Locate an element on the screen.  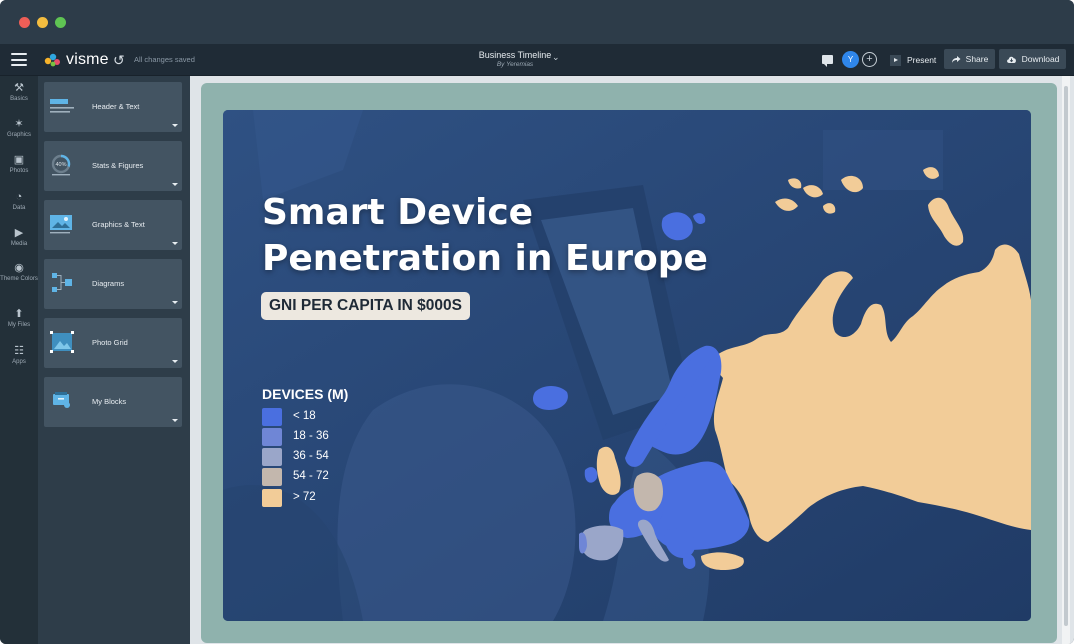
slide-title-line2: Penetration in Europe is located at coordinates (485, 258).